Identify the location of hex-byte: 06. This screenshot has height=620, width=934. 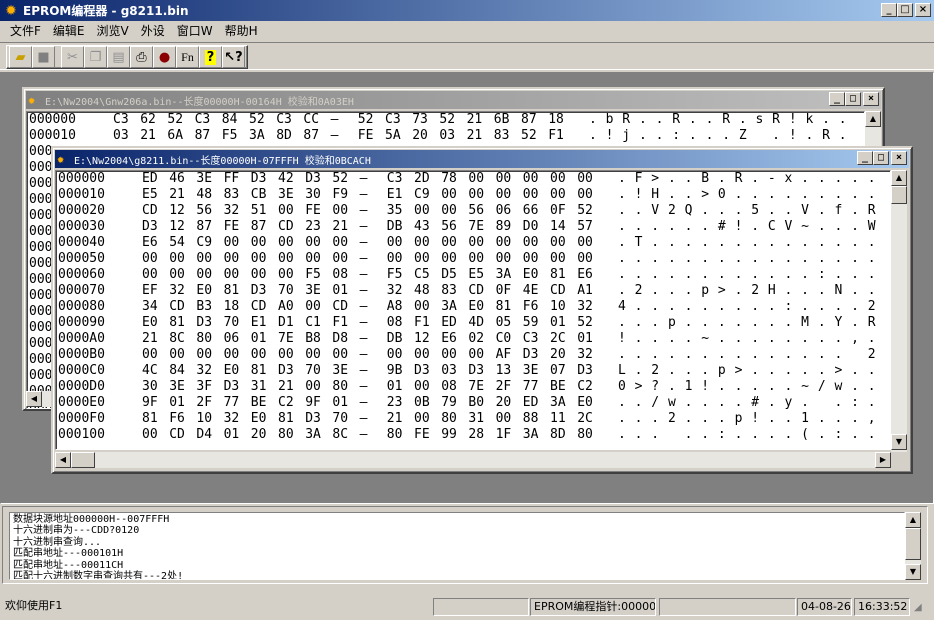
(232, 339).